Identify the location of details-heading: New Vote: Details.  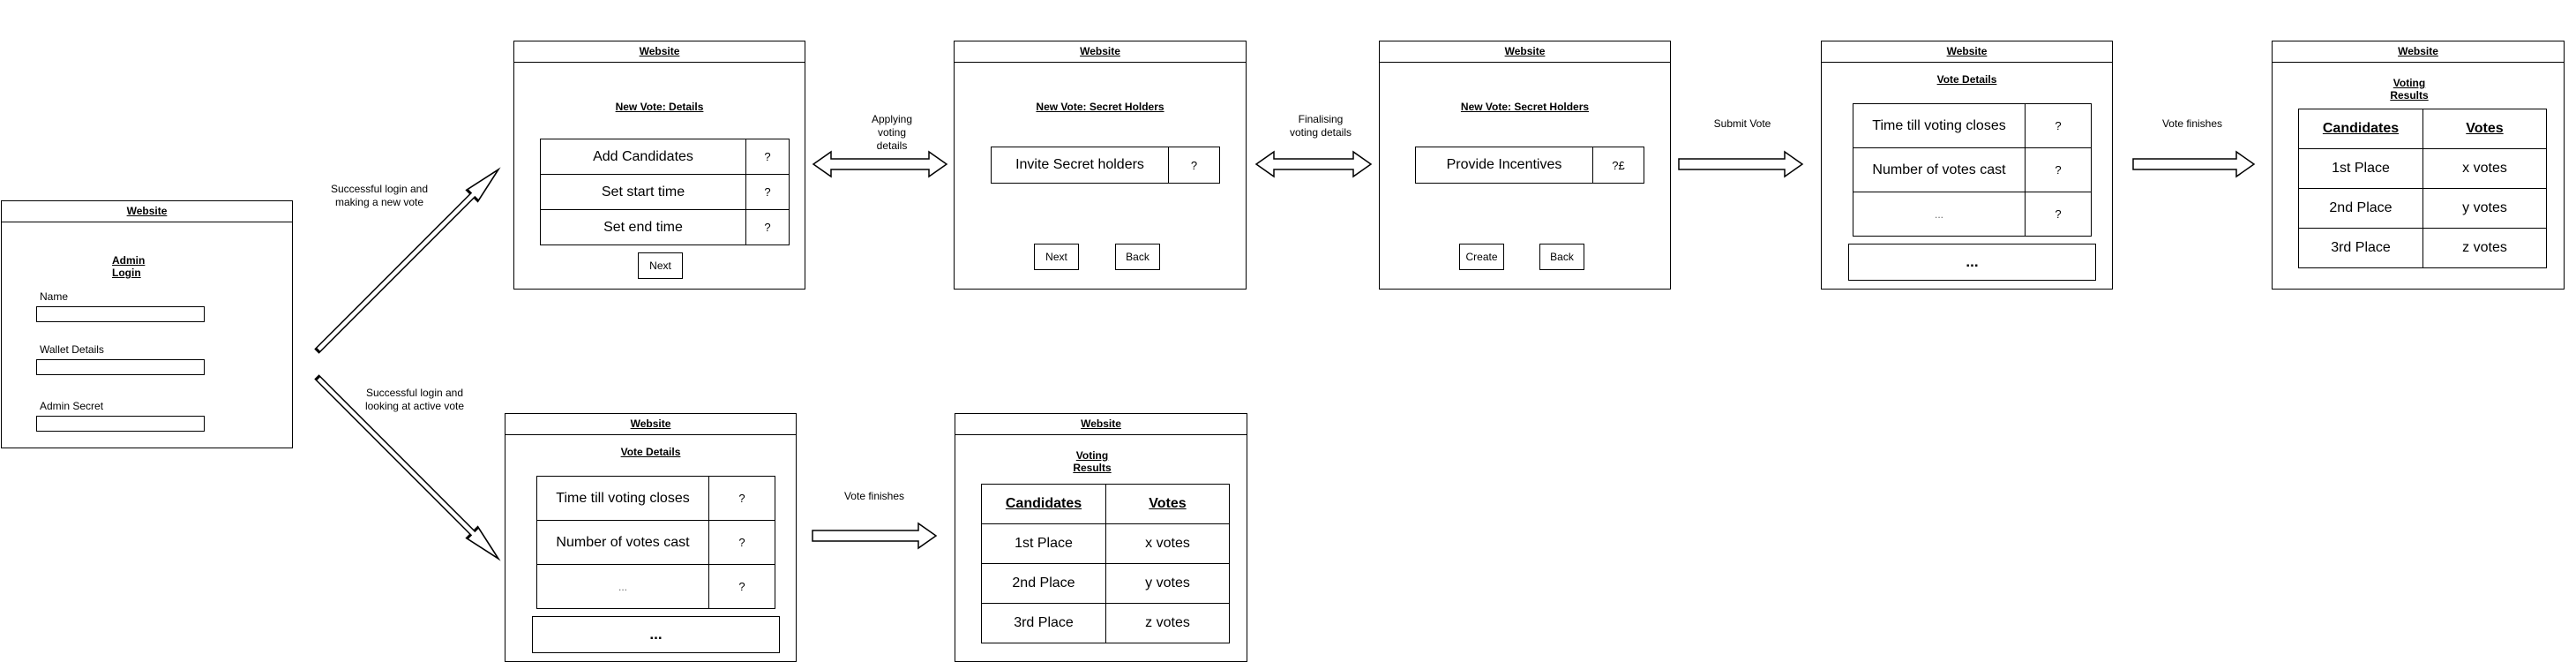
(660, 107).